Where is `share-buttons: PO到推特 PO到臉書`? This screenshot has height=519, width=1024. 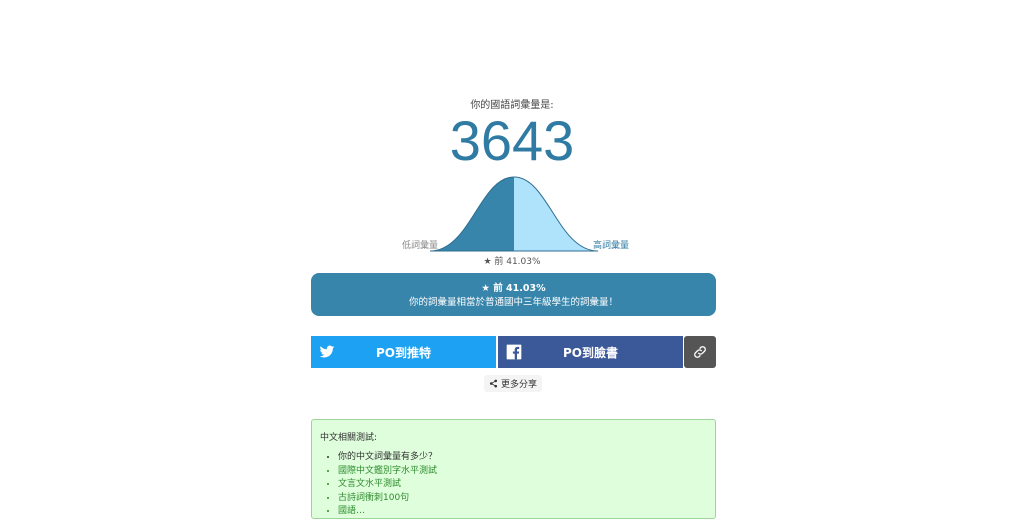
share-buttons: PO到推特 PO到臉書 is located at coordinates (513, 352).